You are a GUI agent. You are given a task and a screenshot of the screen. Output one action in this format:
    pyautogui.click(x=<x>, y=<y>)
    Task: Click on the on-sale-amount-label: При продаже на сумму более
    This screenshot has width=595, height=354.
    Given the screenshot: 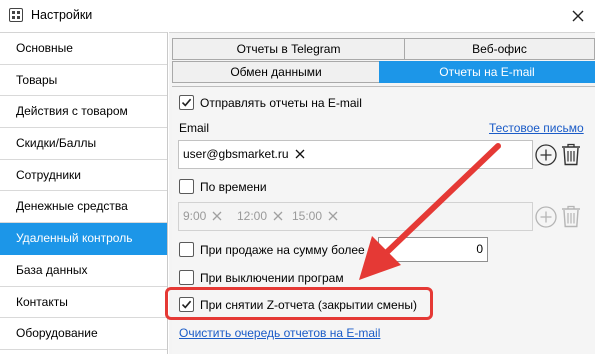 What is the action you would take?
    pyautogui.click(x=282, y=250)
    